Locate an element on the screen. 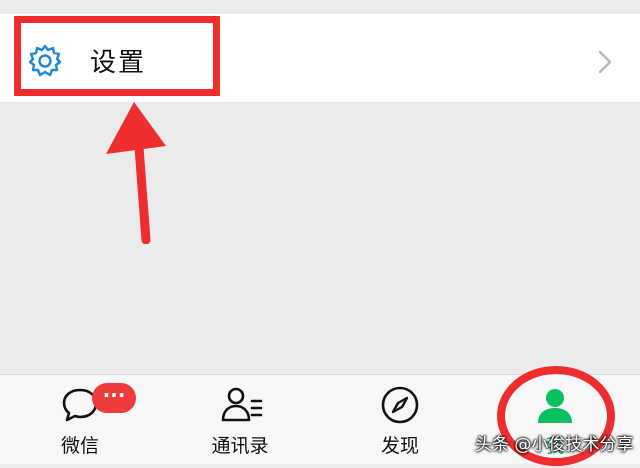  unread-badge: ··· is located at coordinates (114, 398).